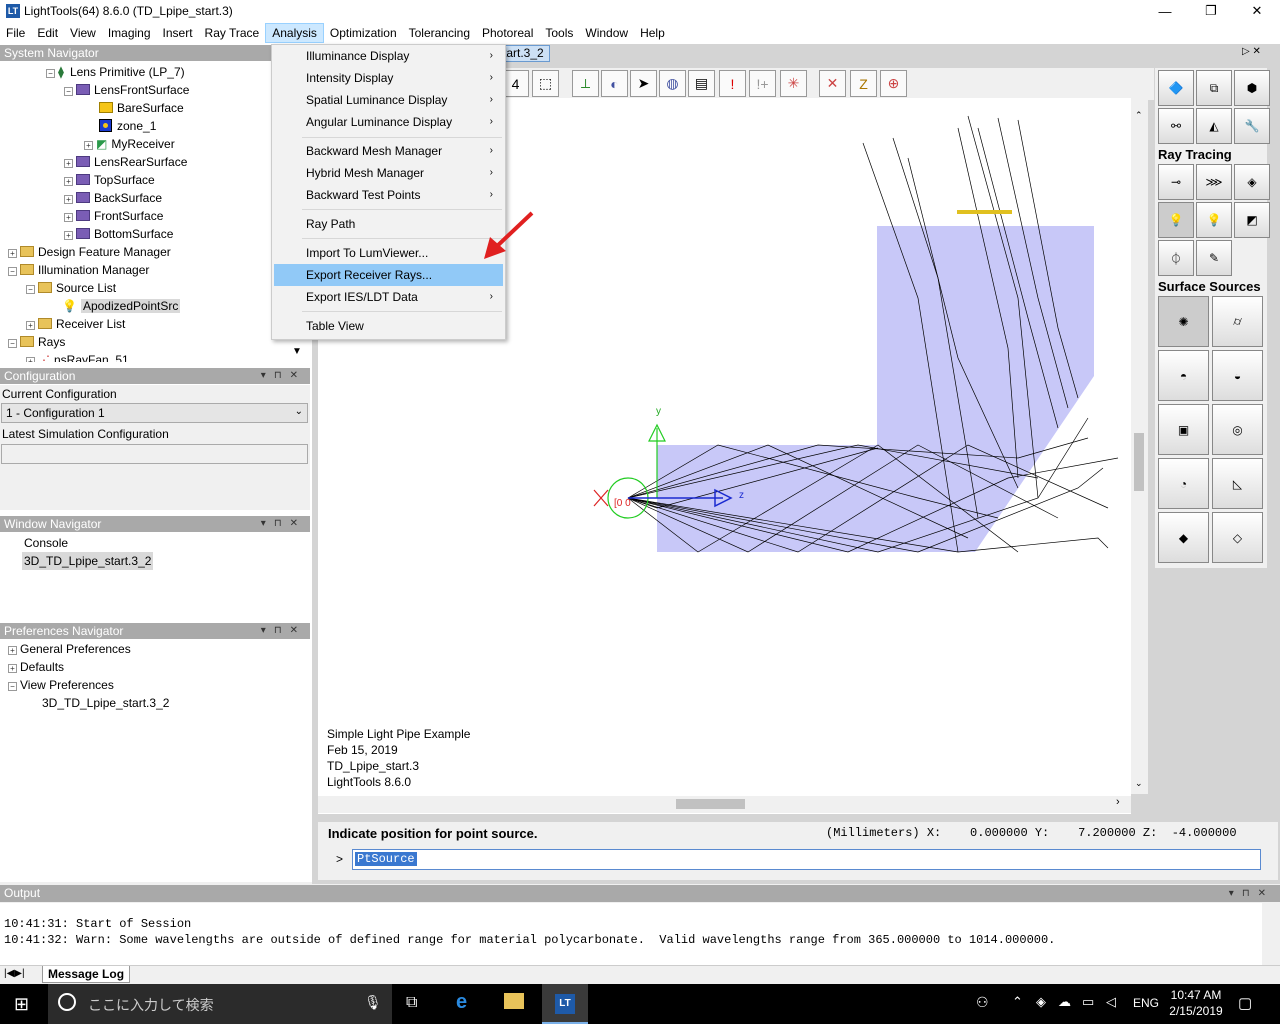 The width and height of the screenshot is (1280, 1024). What do you see at coordinates (297, 351) in the screenshot?
I see `chevron-down-icon: ▼` at bounding box center [297, 351].